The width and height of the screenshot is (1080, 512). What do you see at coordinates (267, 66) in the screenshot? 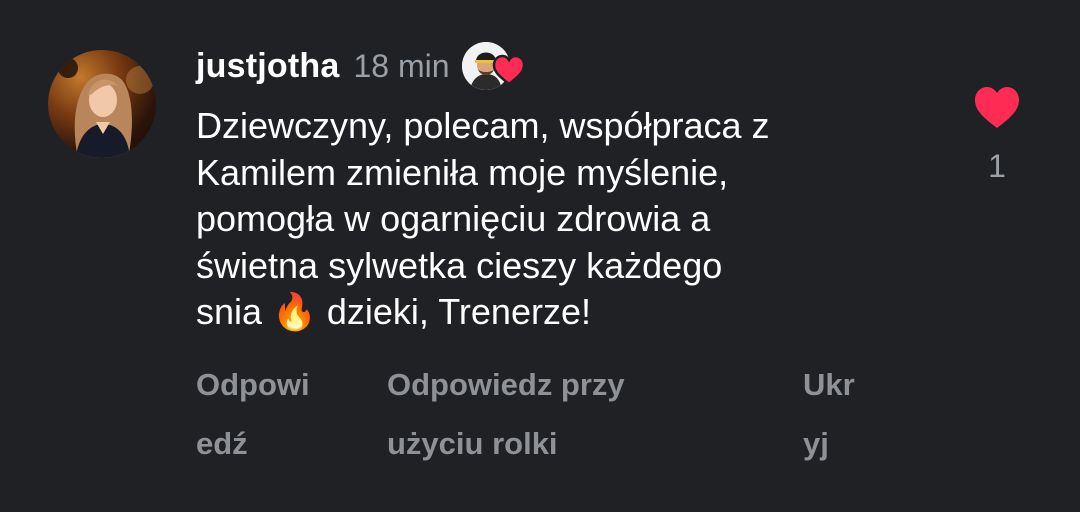
I see `username: justjotha` at bounding box center [267, 66].